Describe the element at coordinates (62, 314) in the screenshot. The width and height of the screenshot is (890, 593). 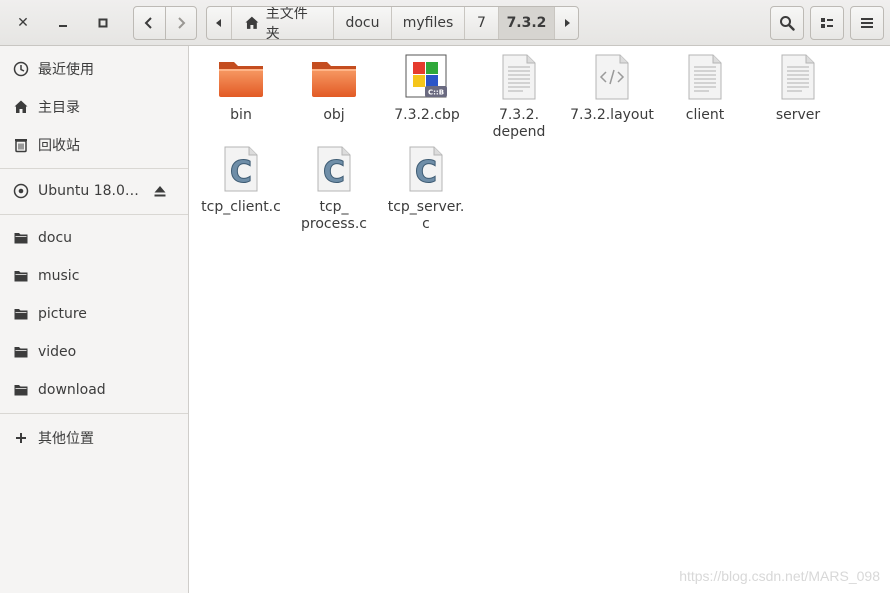
I see `sidebar-item-label: picture` at that location.